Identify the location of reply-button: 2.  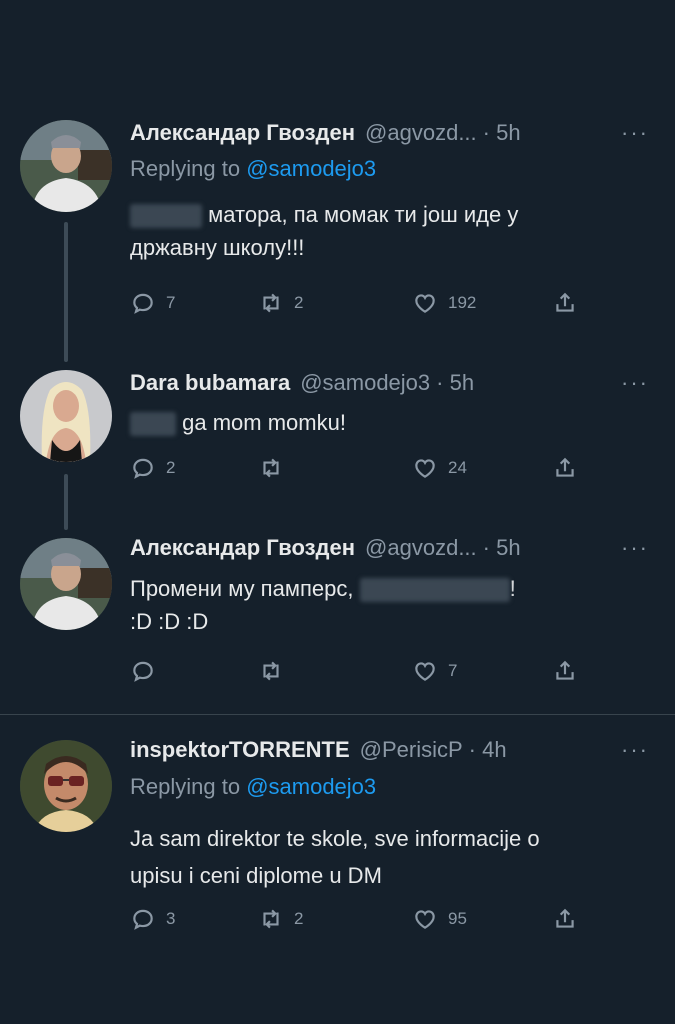
(152, 468).